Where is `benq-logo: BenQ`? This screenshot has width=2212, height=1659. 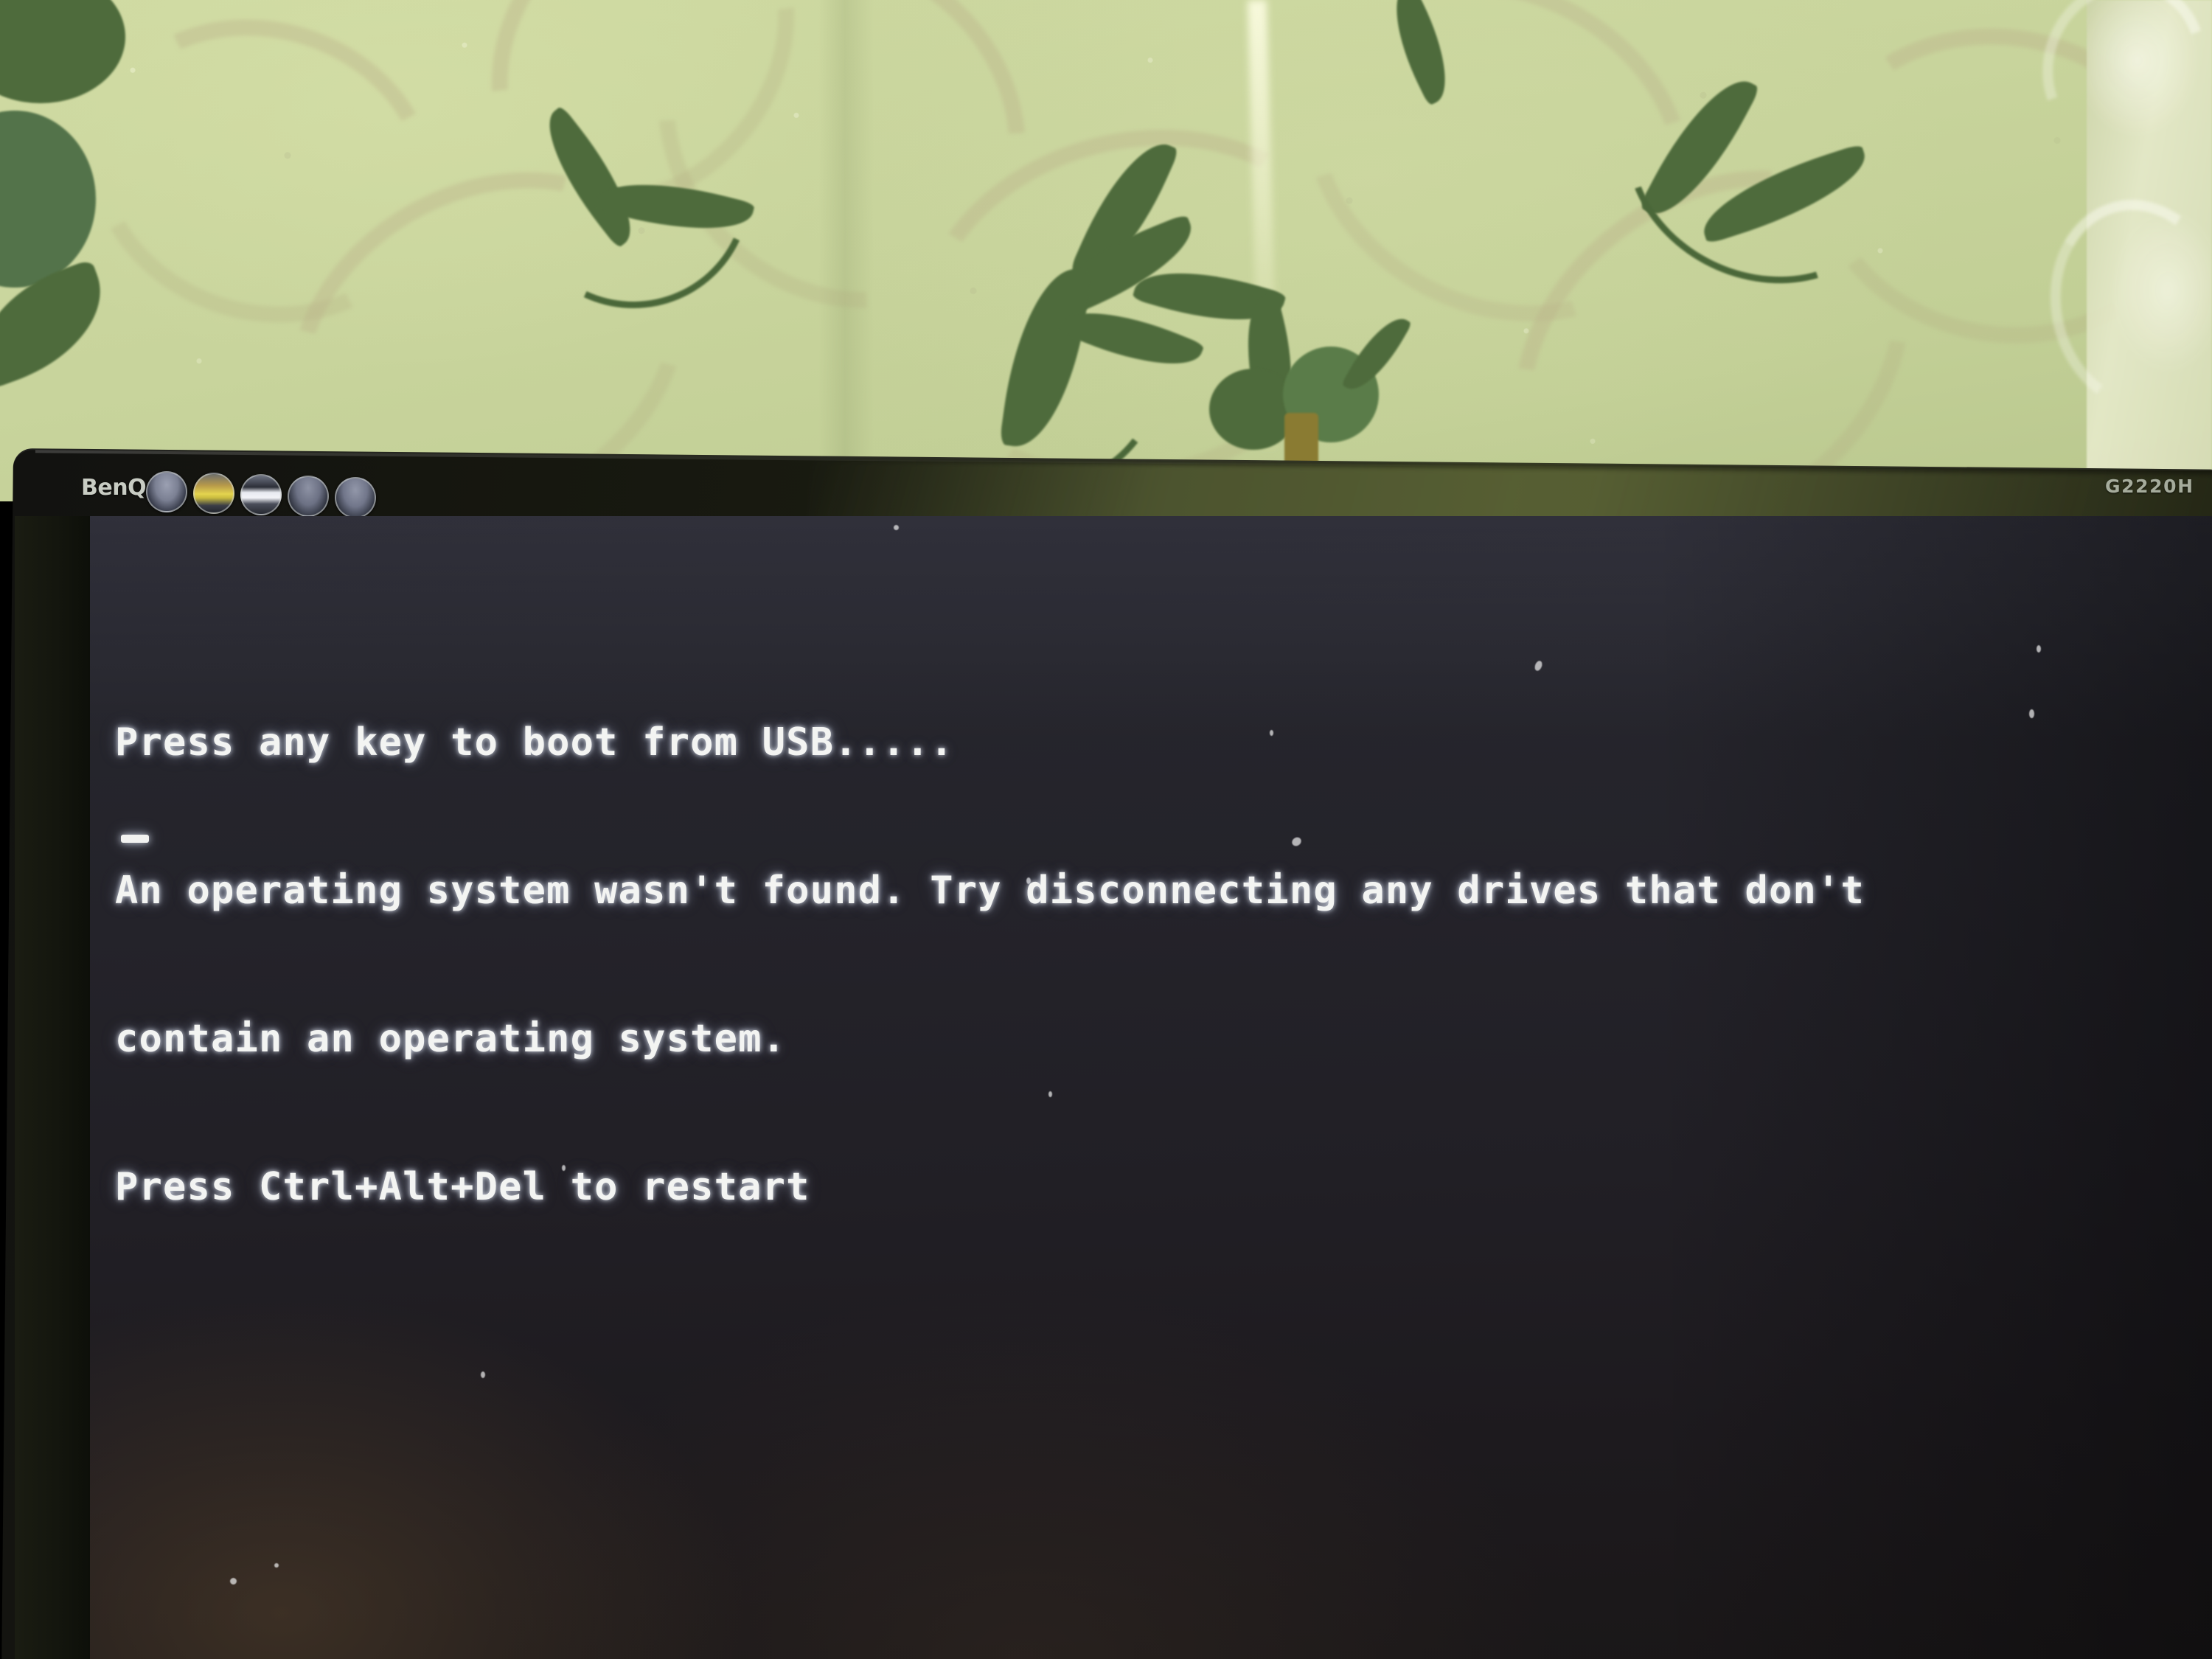 benq-logo: BenQ is located at coordinates (114, 488).